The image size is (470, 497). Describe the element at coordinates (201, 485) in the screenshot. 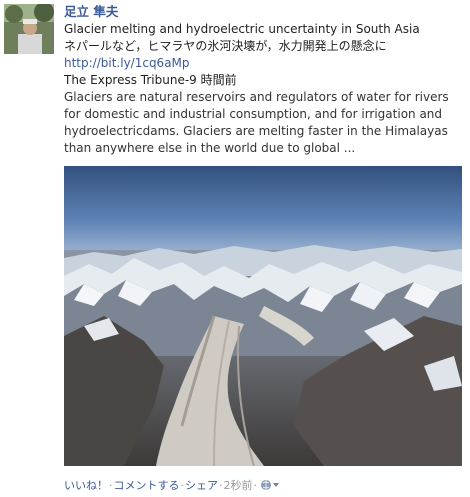

I see `share-link: シェア` at that location.